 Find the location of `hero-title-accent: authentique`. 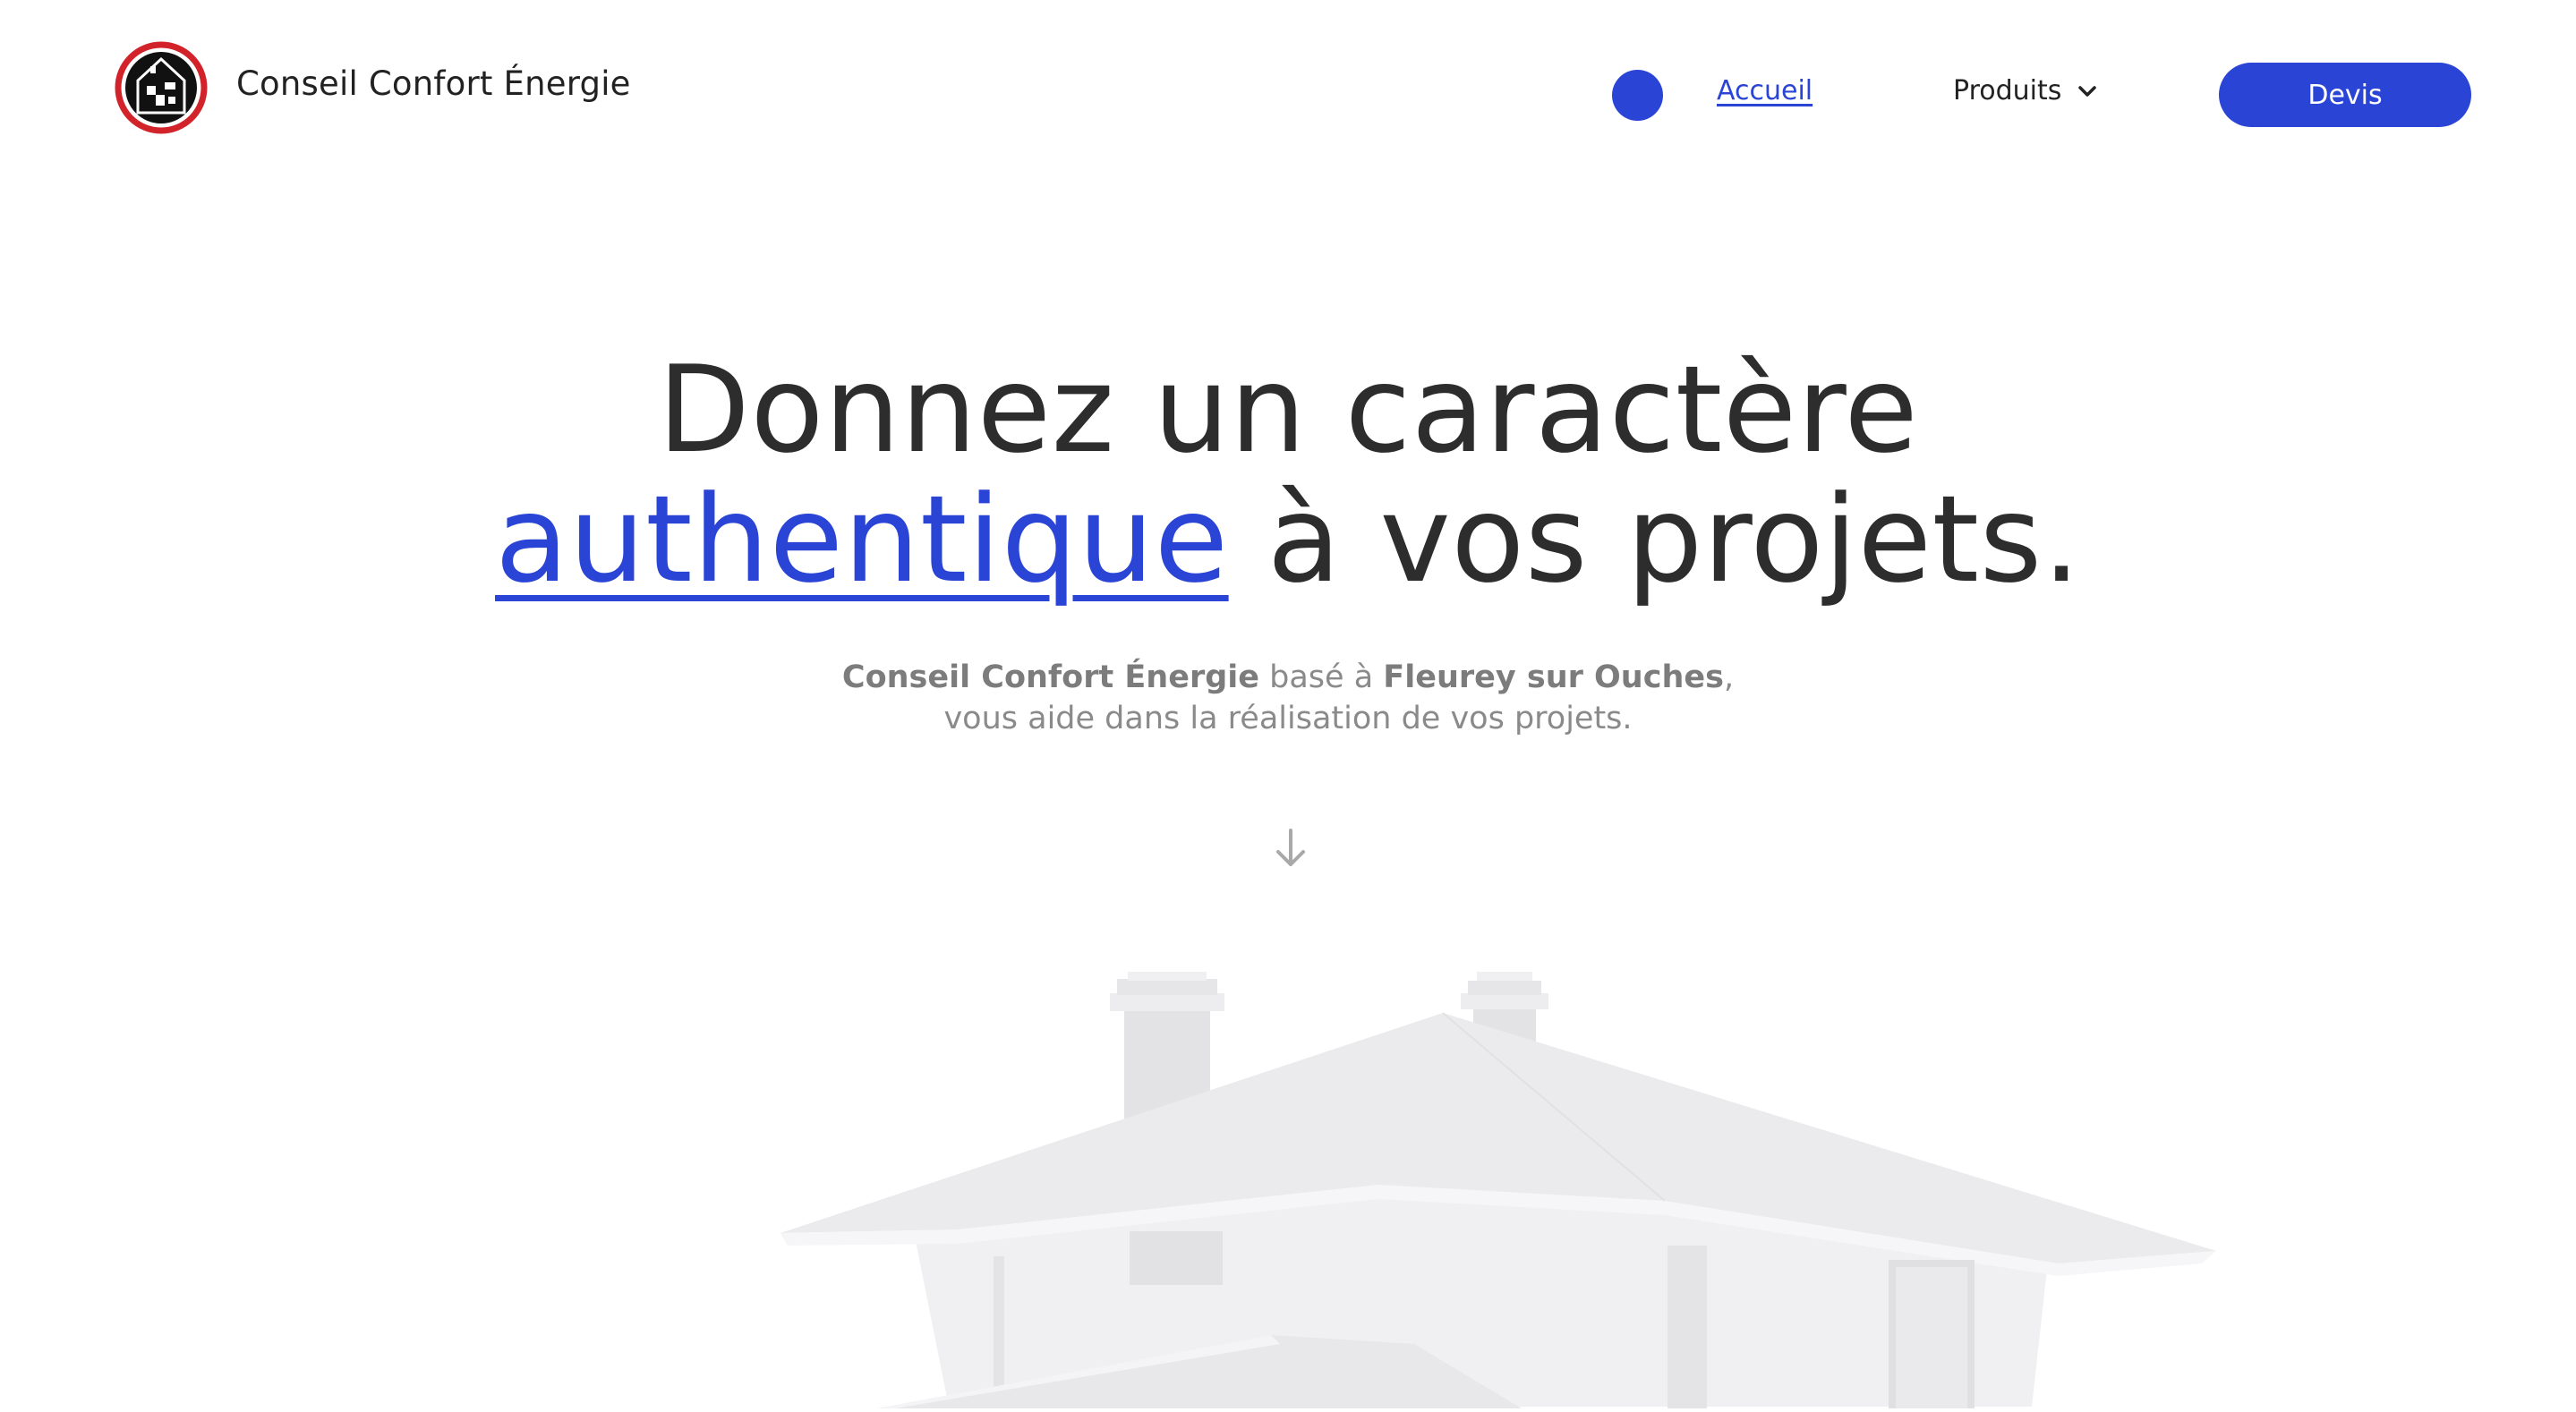

hero-title-accent: authentique is located at coordinates (862, 539).